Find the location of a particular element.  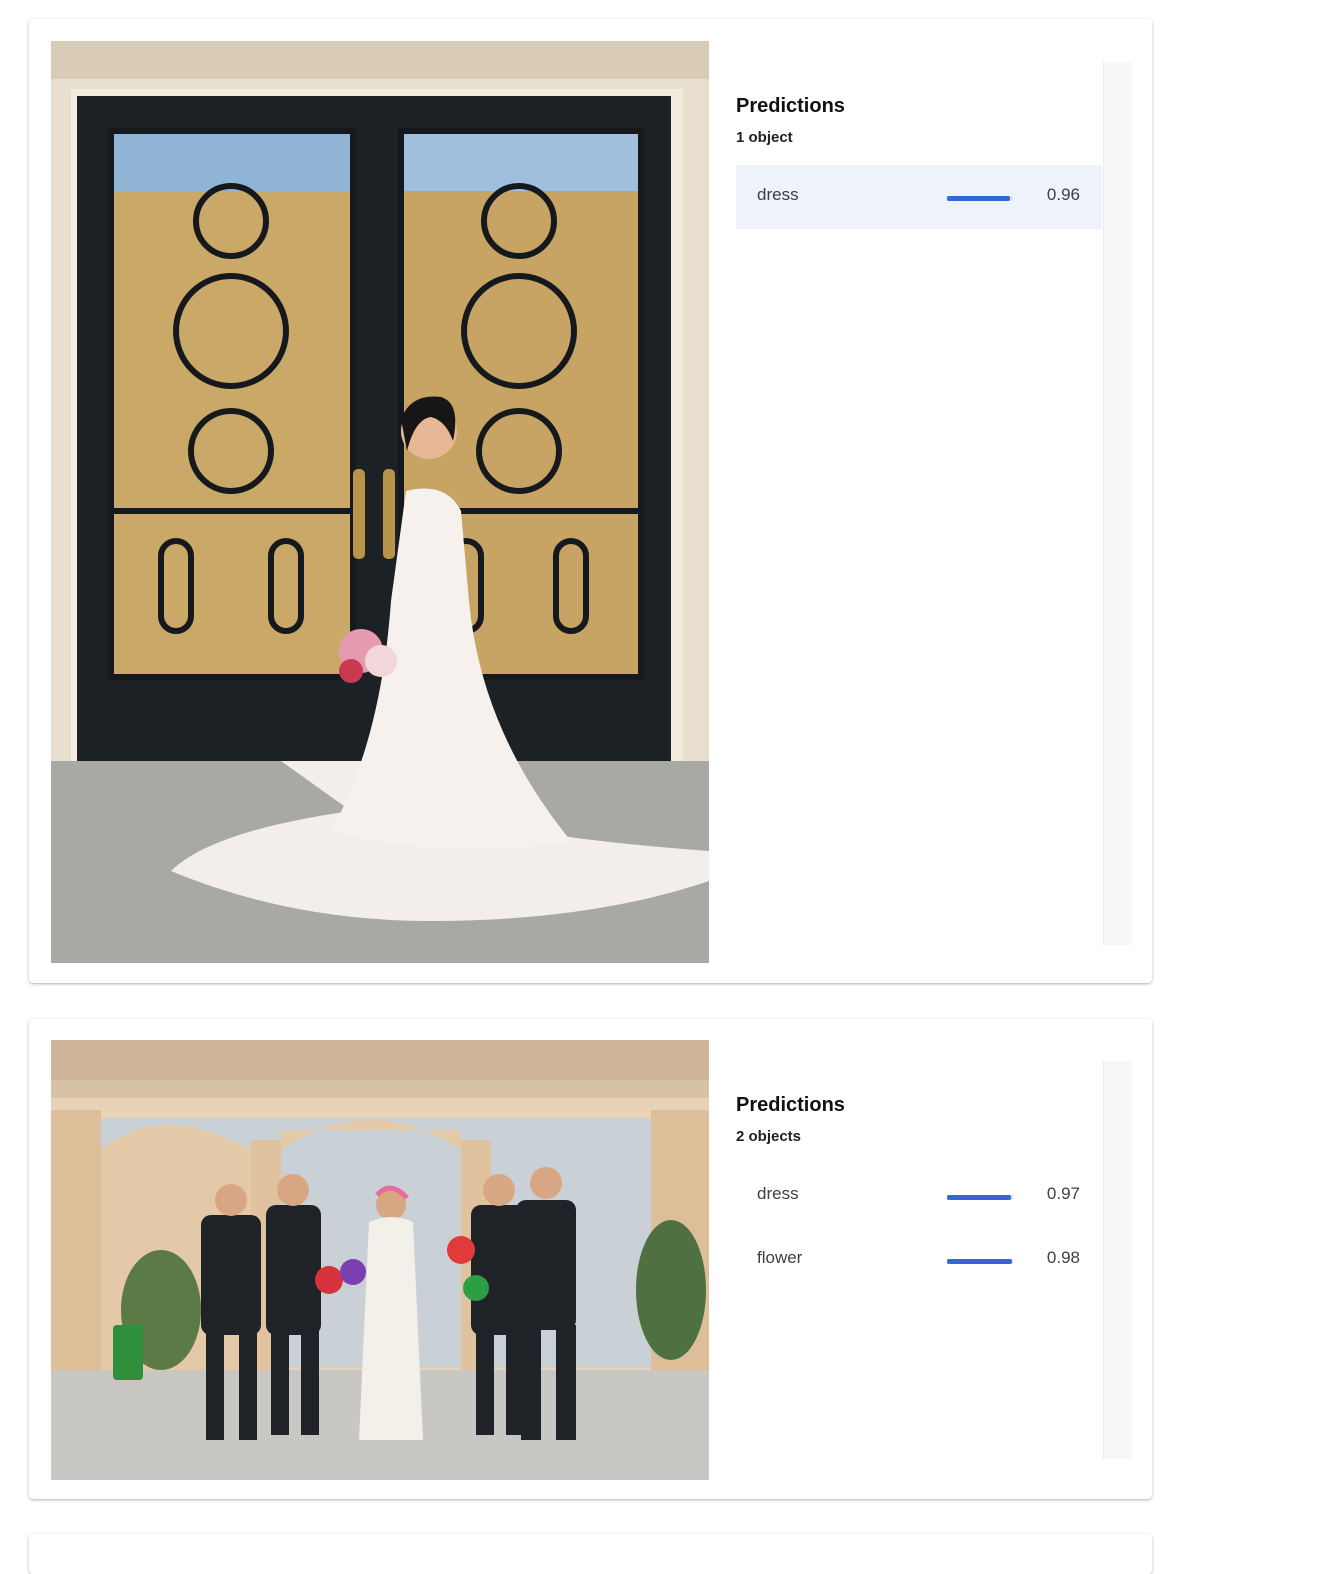

prediction-row-flower: flower 0.98 is located at coordinates (919, 1260).